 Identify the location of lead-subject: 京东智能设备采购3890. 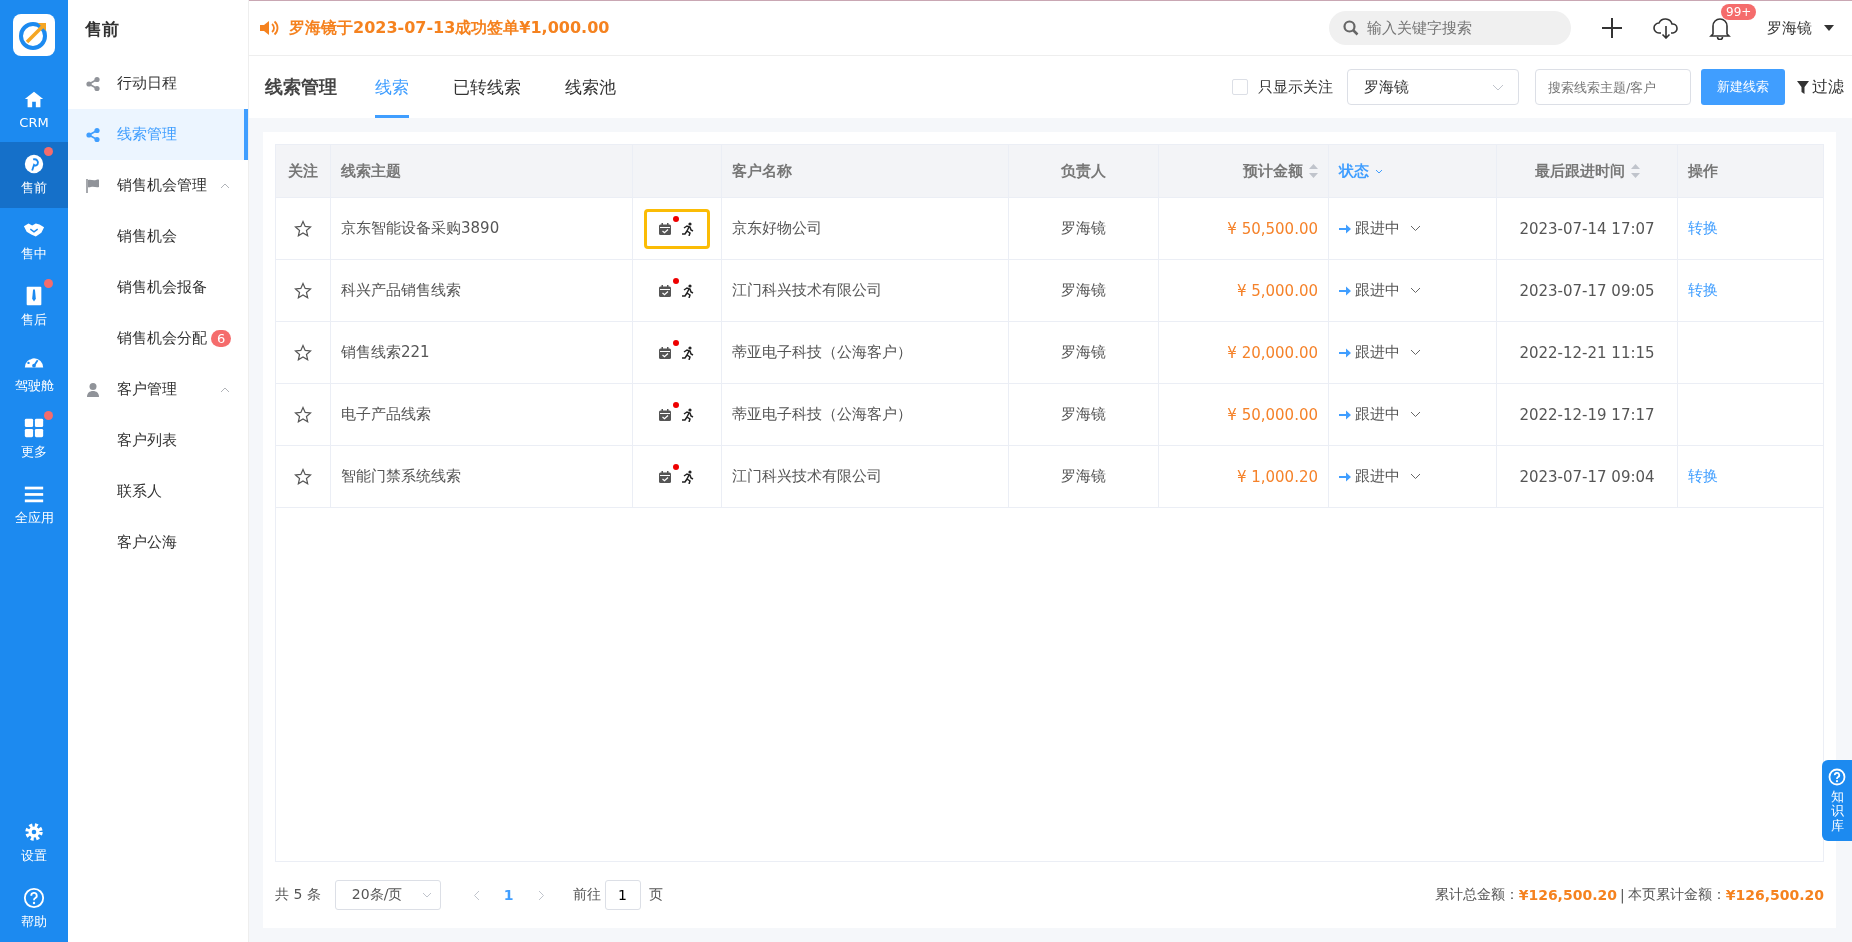
(420, 228).